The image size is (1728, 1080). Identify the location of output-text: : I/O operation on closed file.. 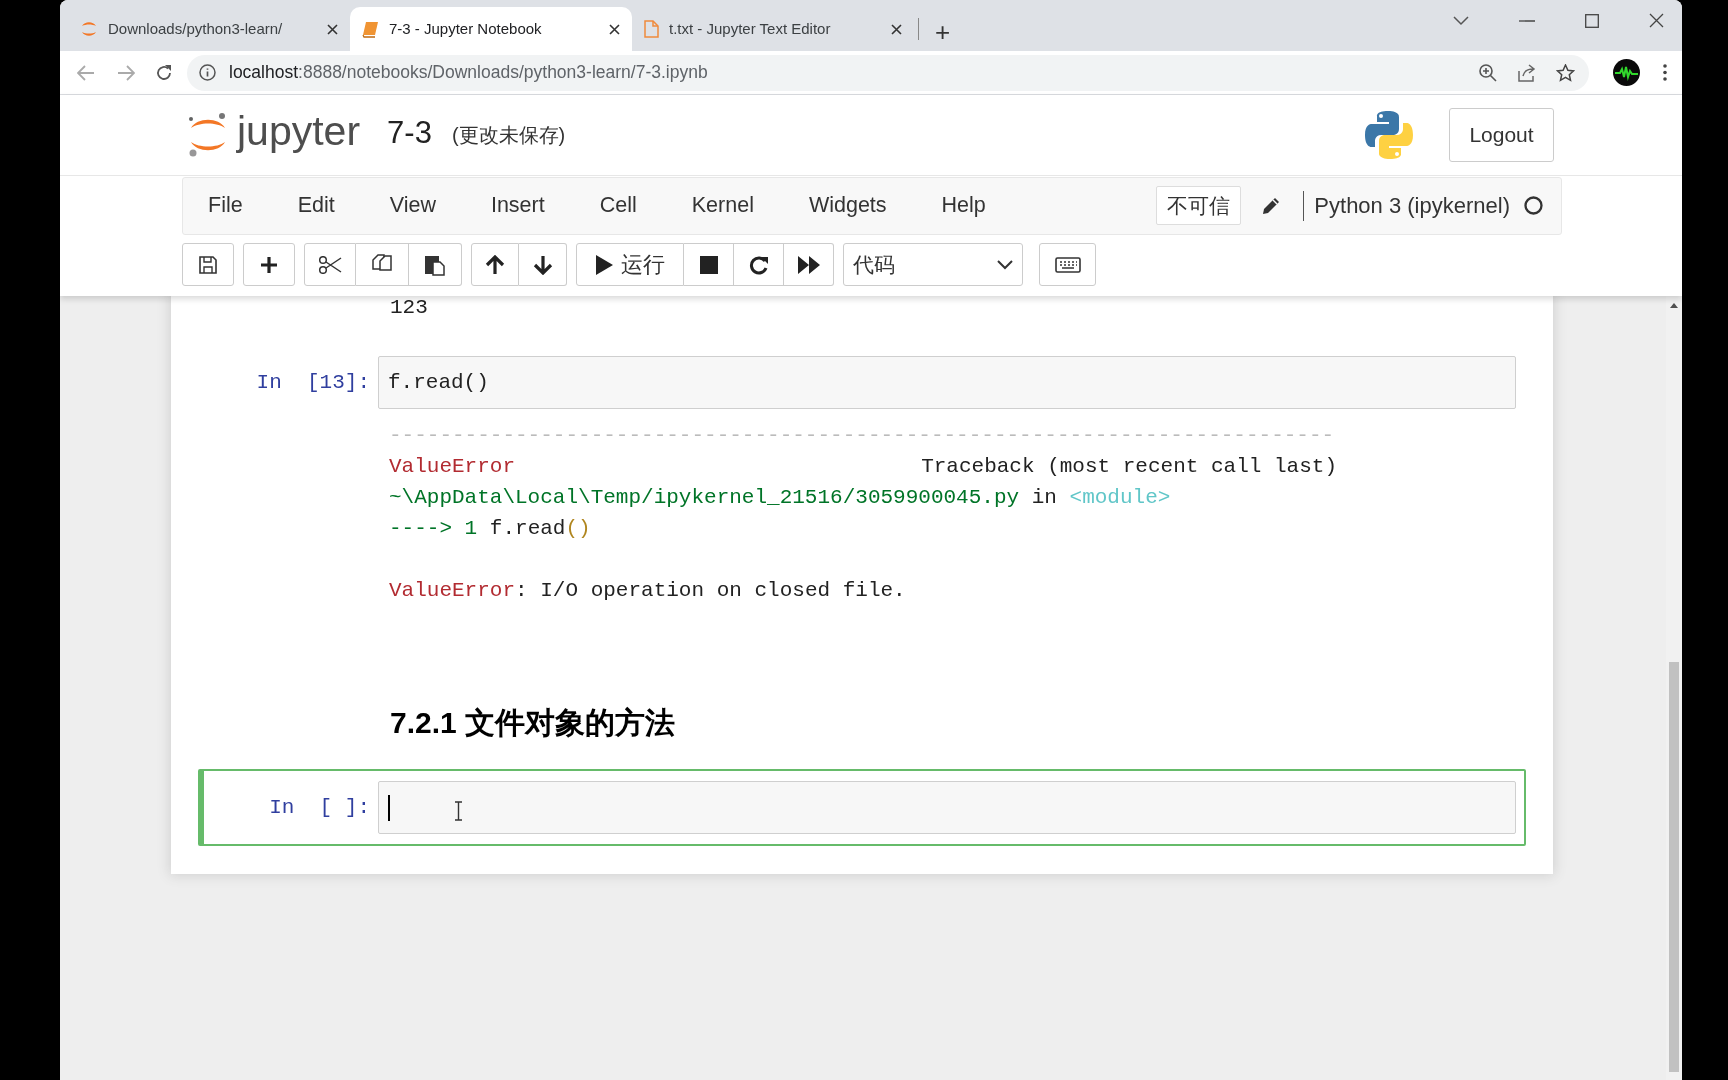
(710, 590).